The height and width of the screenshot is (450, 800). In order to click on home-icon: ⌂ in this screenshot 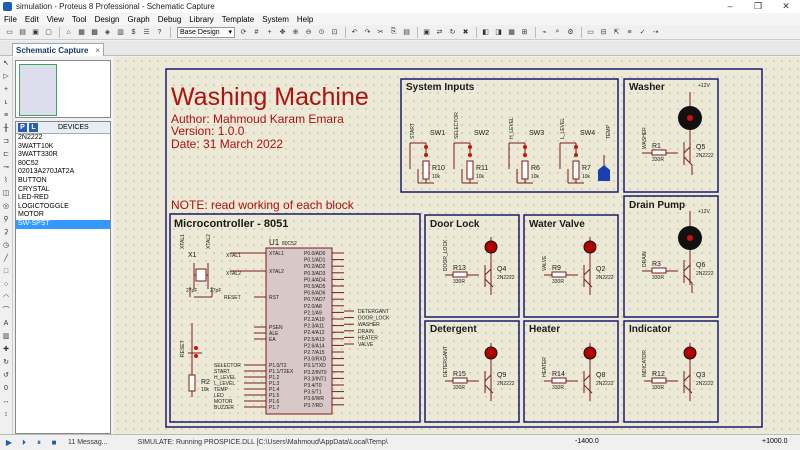, I will do `click(68, 32)`.